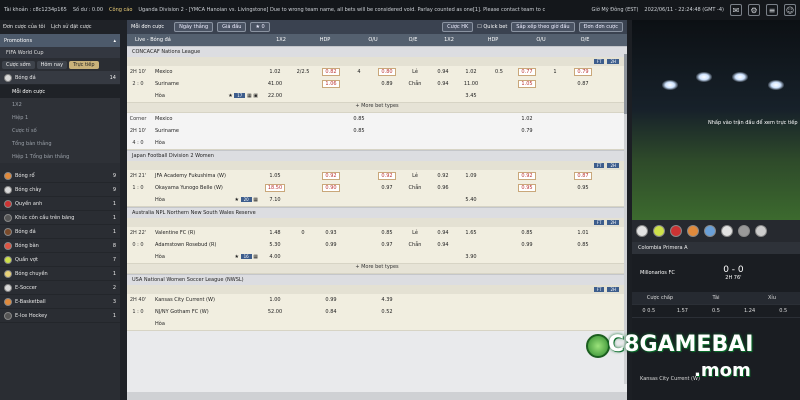 This screenshot has width=800, height=400. I want to click on odds-cell: 11.00, so click(471, 84).